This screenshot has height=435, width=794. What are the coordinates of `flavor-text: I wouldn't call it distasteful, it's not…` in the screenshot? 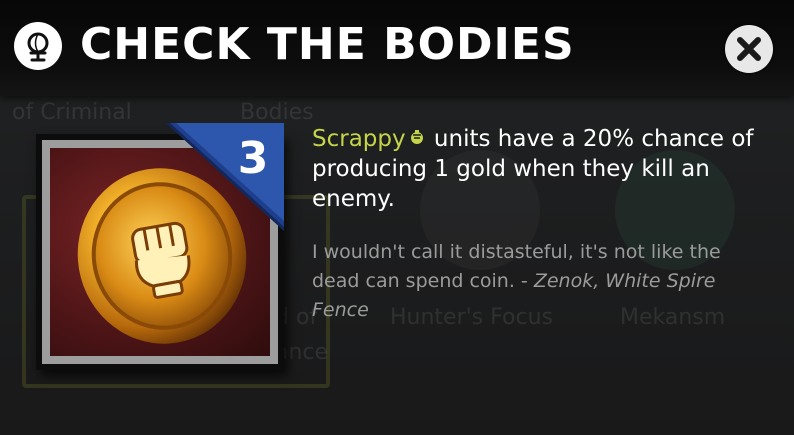 It's located at (542, 281).